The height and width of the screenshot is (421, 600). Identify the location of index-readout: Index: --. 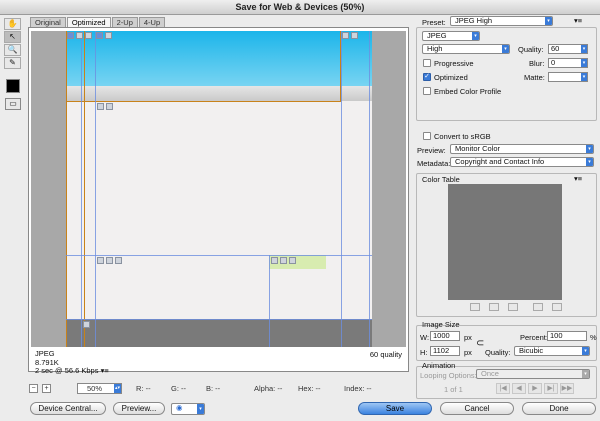
(358, 388).